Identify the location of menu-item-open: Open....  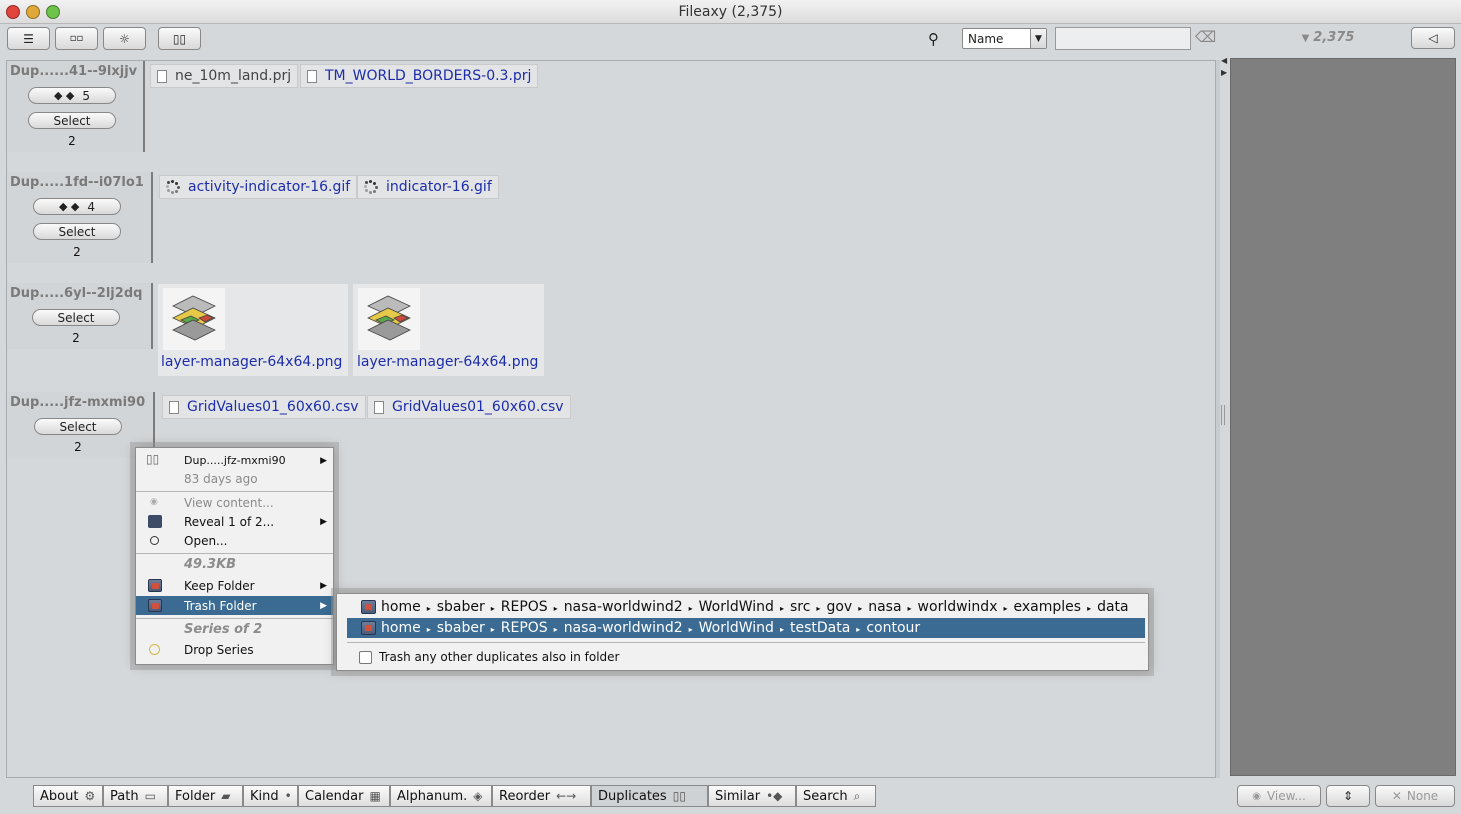
(234, 540).